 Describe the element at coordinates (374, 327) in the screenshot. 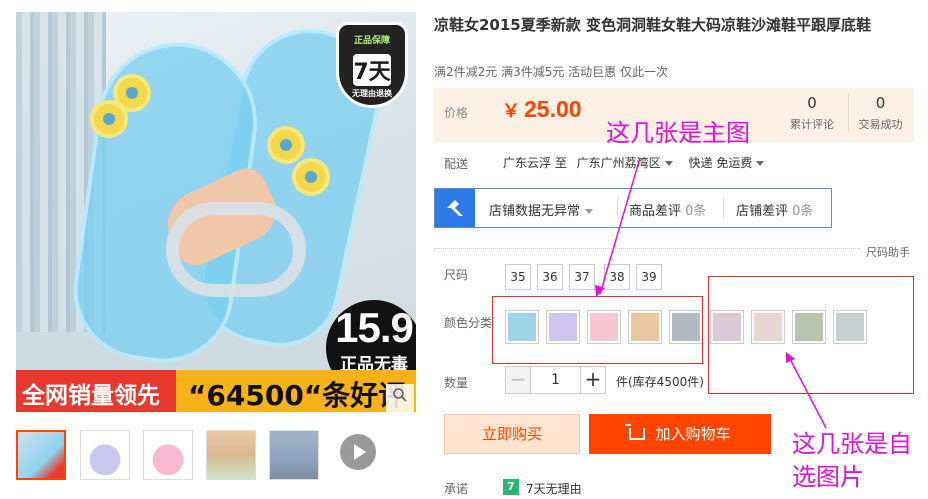

I see `promo-price: 15.9` at that location.